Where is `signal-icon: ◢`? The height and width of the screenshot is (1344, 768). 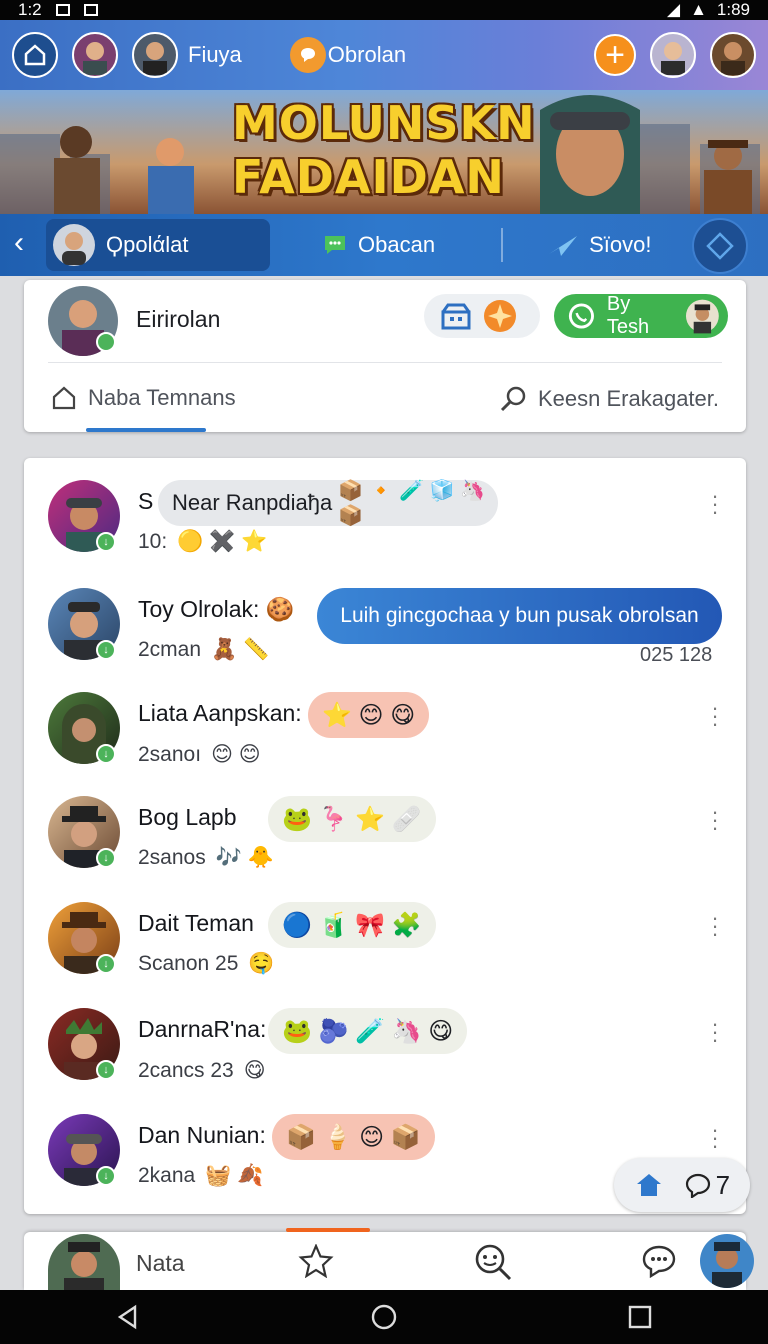 signal-icon: ◢ is located at coordinates (674, 9).